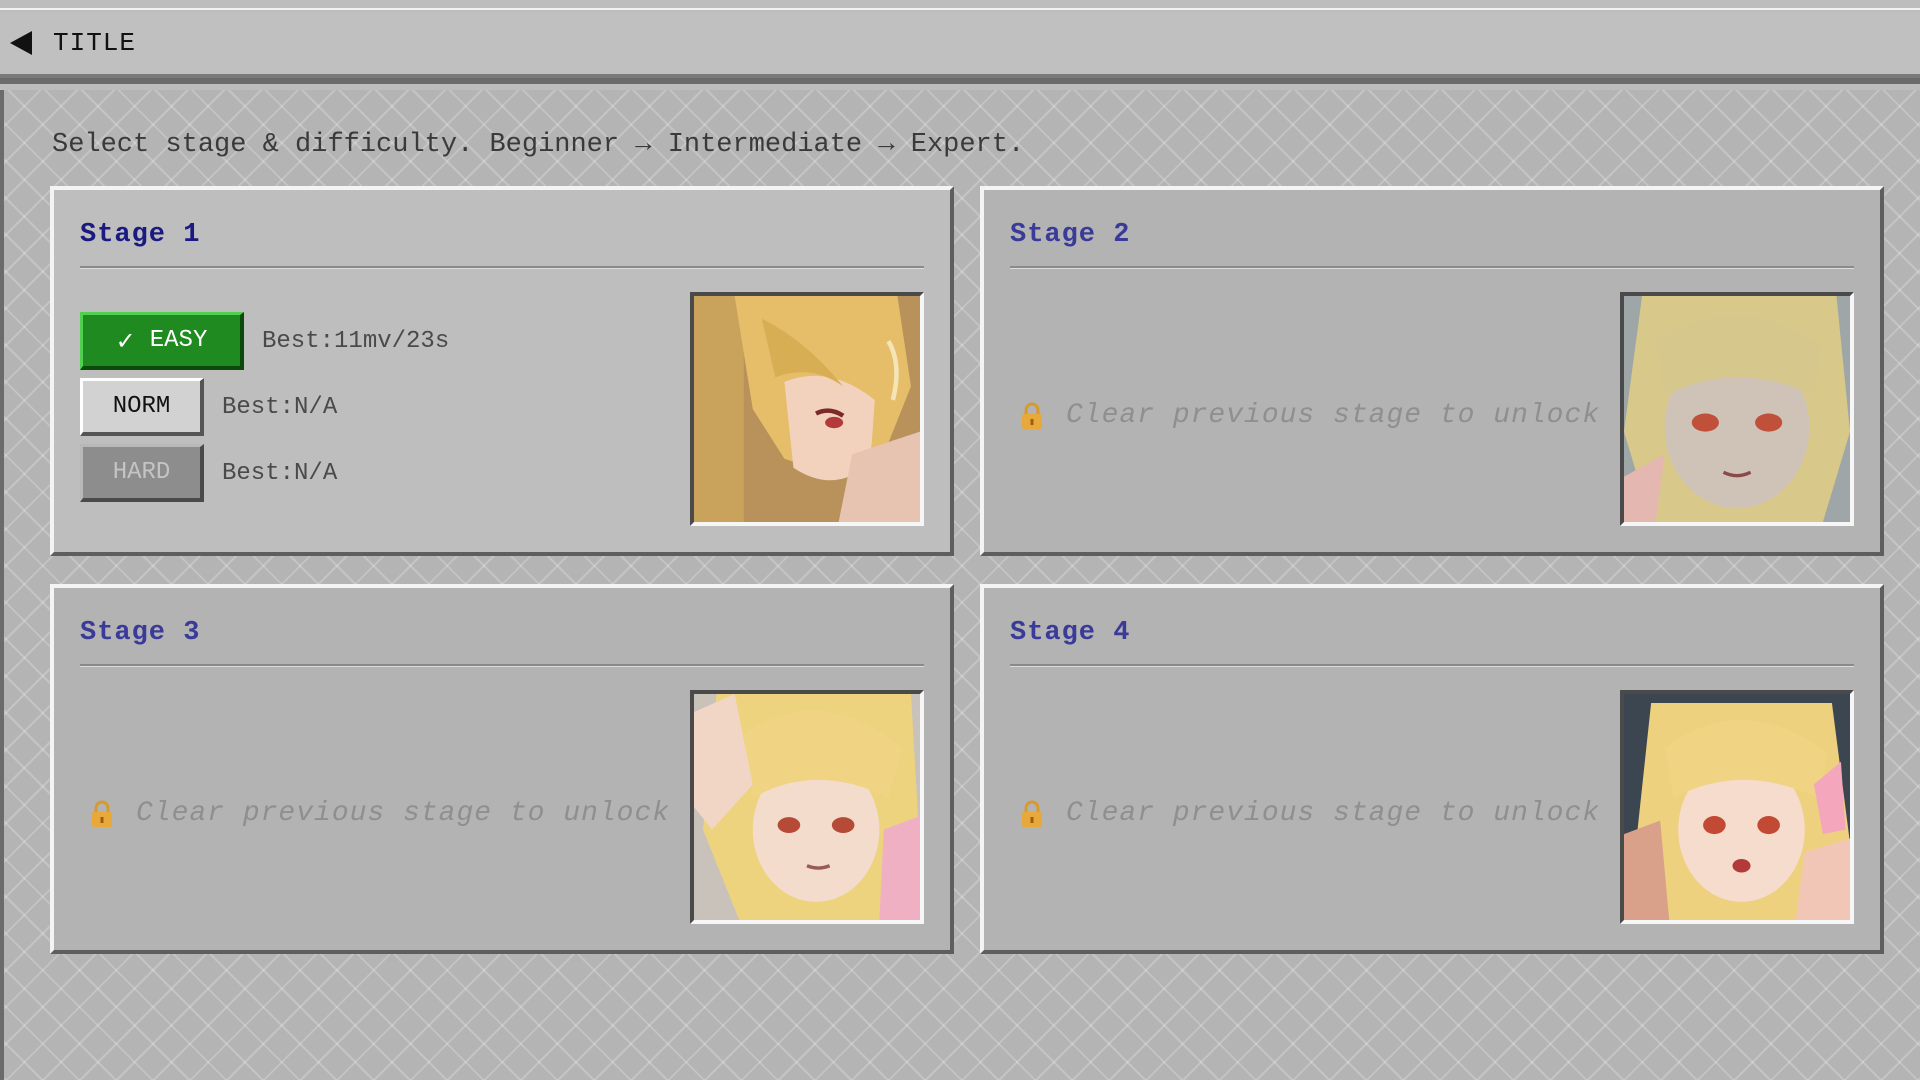 This screenshot has height=1080, width=1920. I want to click on difficulty-row-easy: ✓ EASY Best:11mv/23s, so click(264, 341).